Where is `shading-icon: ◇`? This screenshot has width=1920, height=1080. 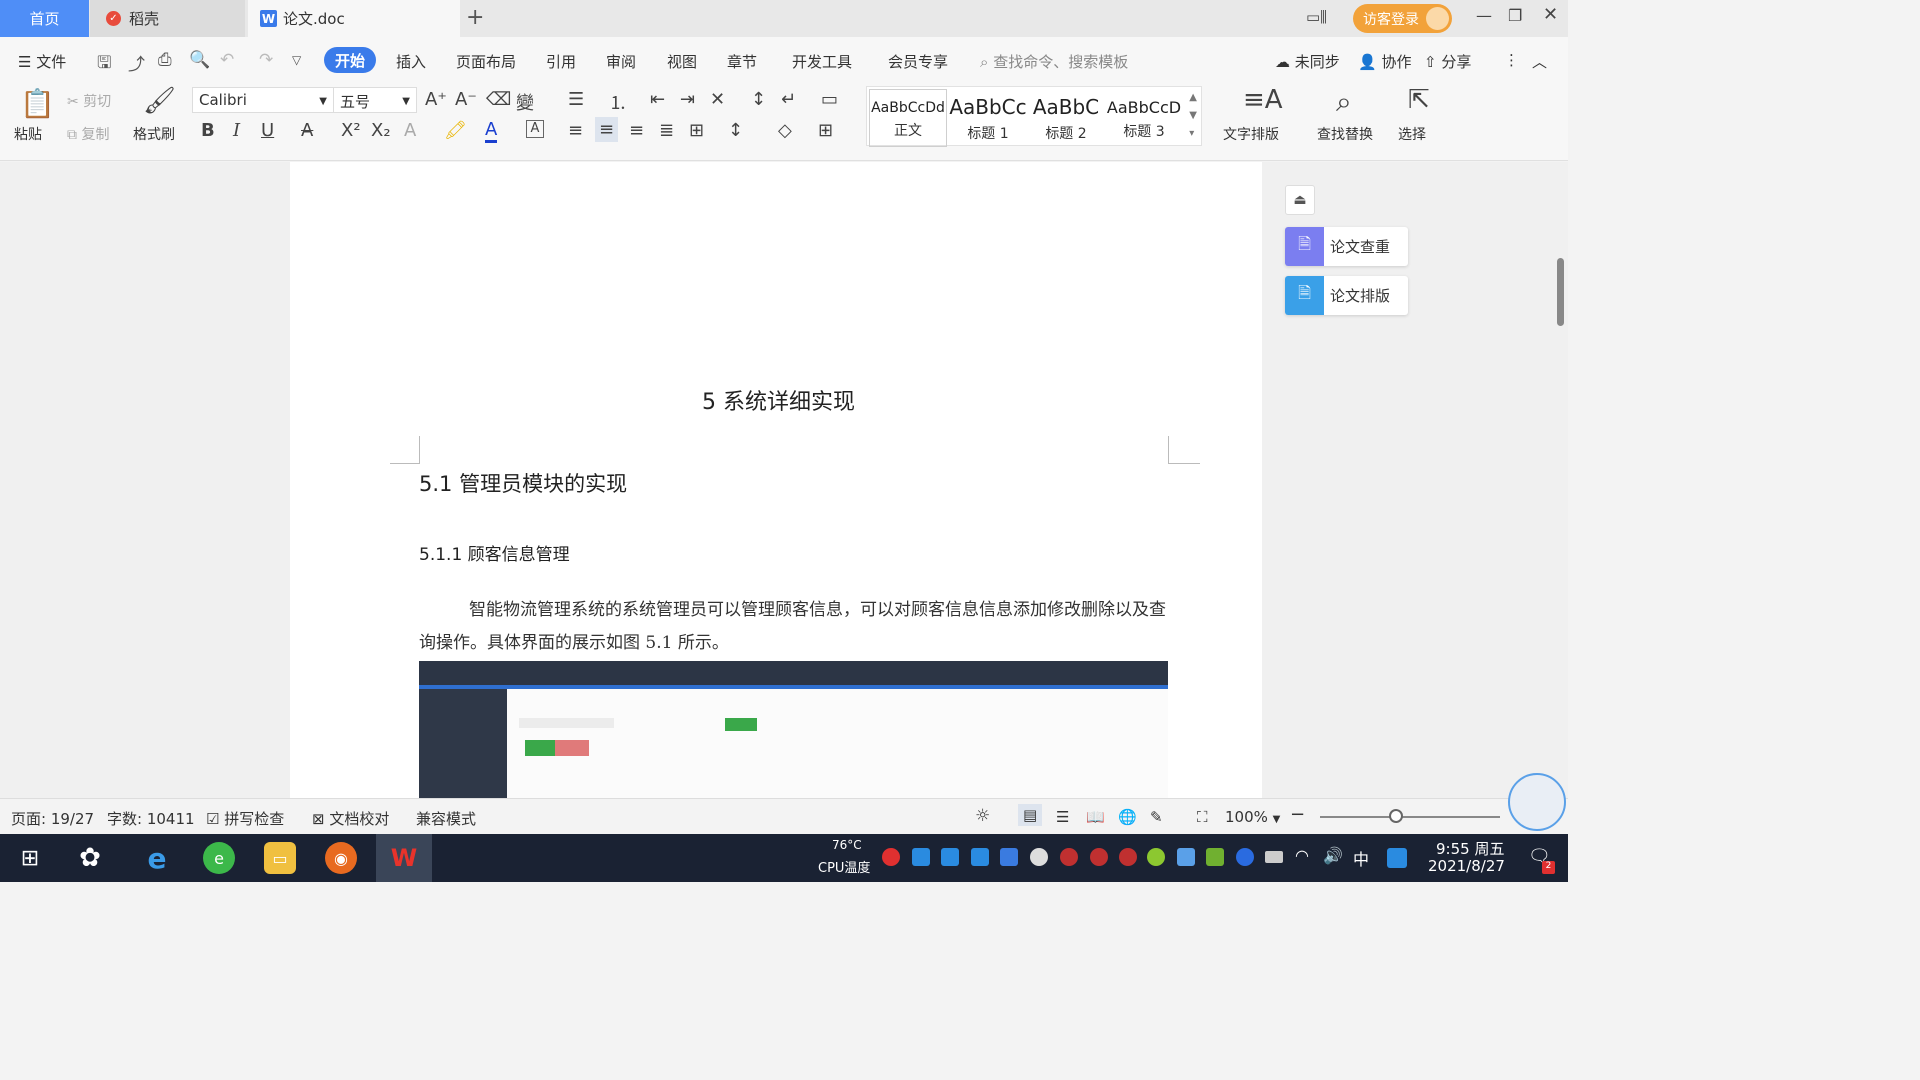
shading-icon: ◇ is located at coordinates (785, 130).